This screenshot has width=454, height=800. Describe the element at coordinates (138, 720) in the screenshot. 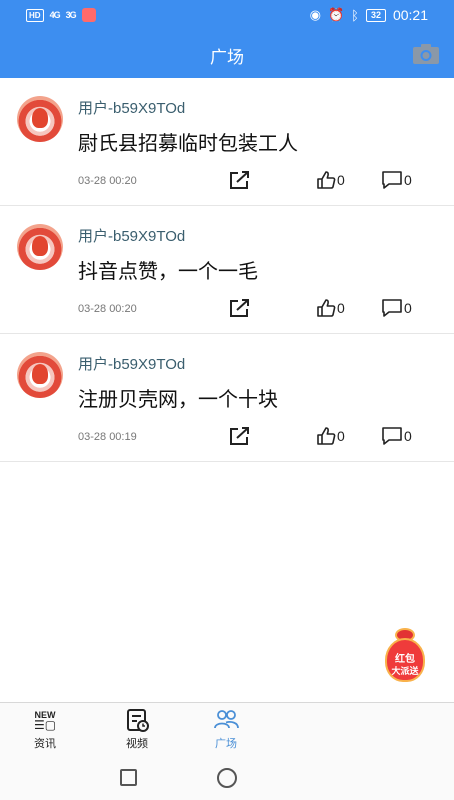

I see `video-icon` at that location.